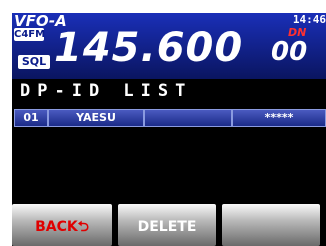 The image size is (326, 246). What do you see at coordinates (149, 48) in the screenshot?
I see `frequency-main: 145.600` at bounding box center [149, 48].